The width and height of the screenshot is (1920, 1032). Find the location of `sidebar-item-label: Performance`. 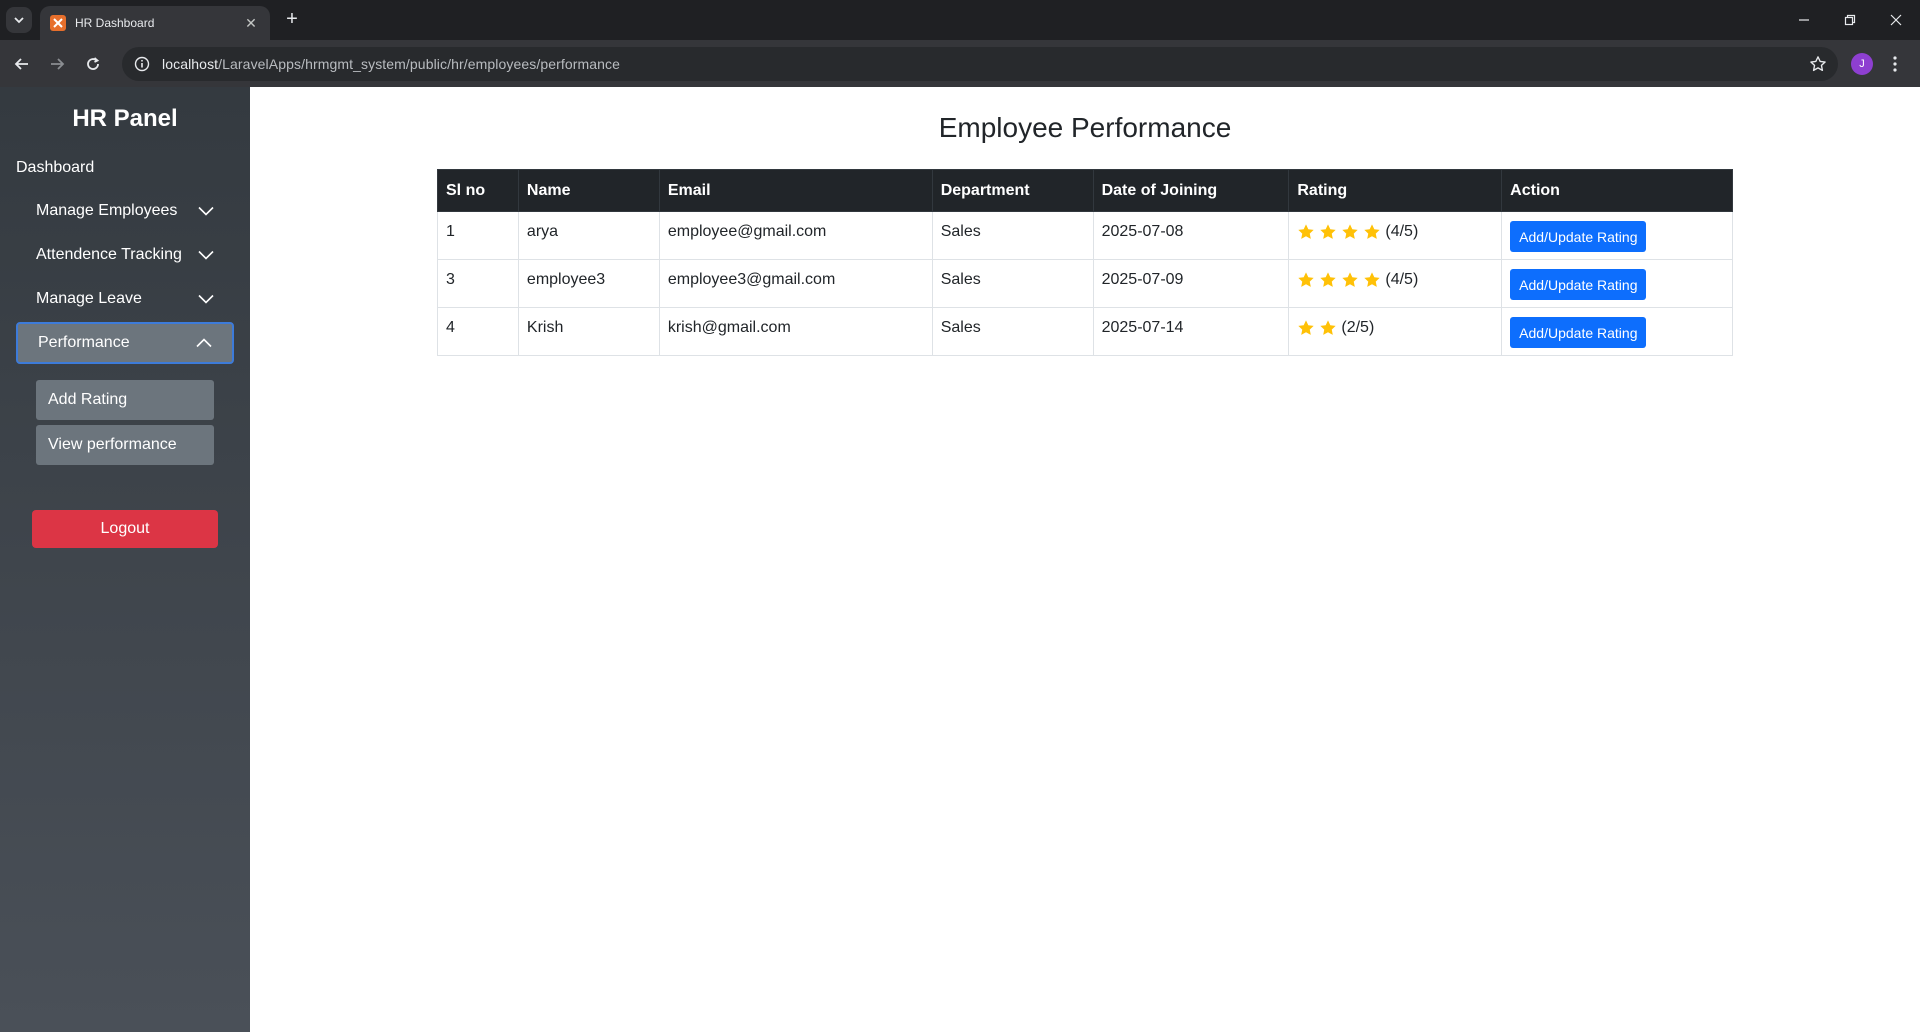

sidebar-item-label: Performance is located at coordinates (84, 342).